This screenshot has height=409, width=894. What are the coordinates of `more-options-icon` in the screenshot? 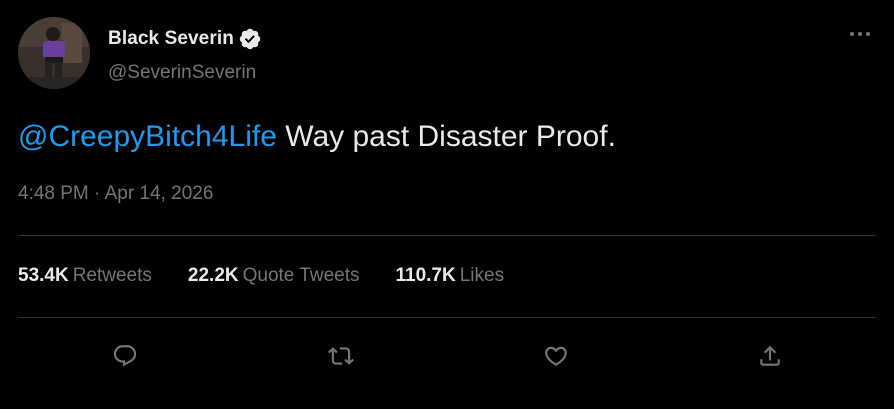 It's located at (860, 34).